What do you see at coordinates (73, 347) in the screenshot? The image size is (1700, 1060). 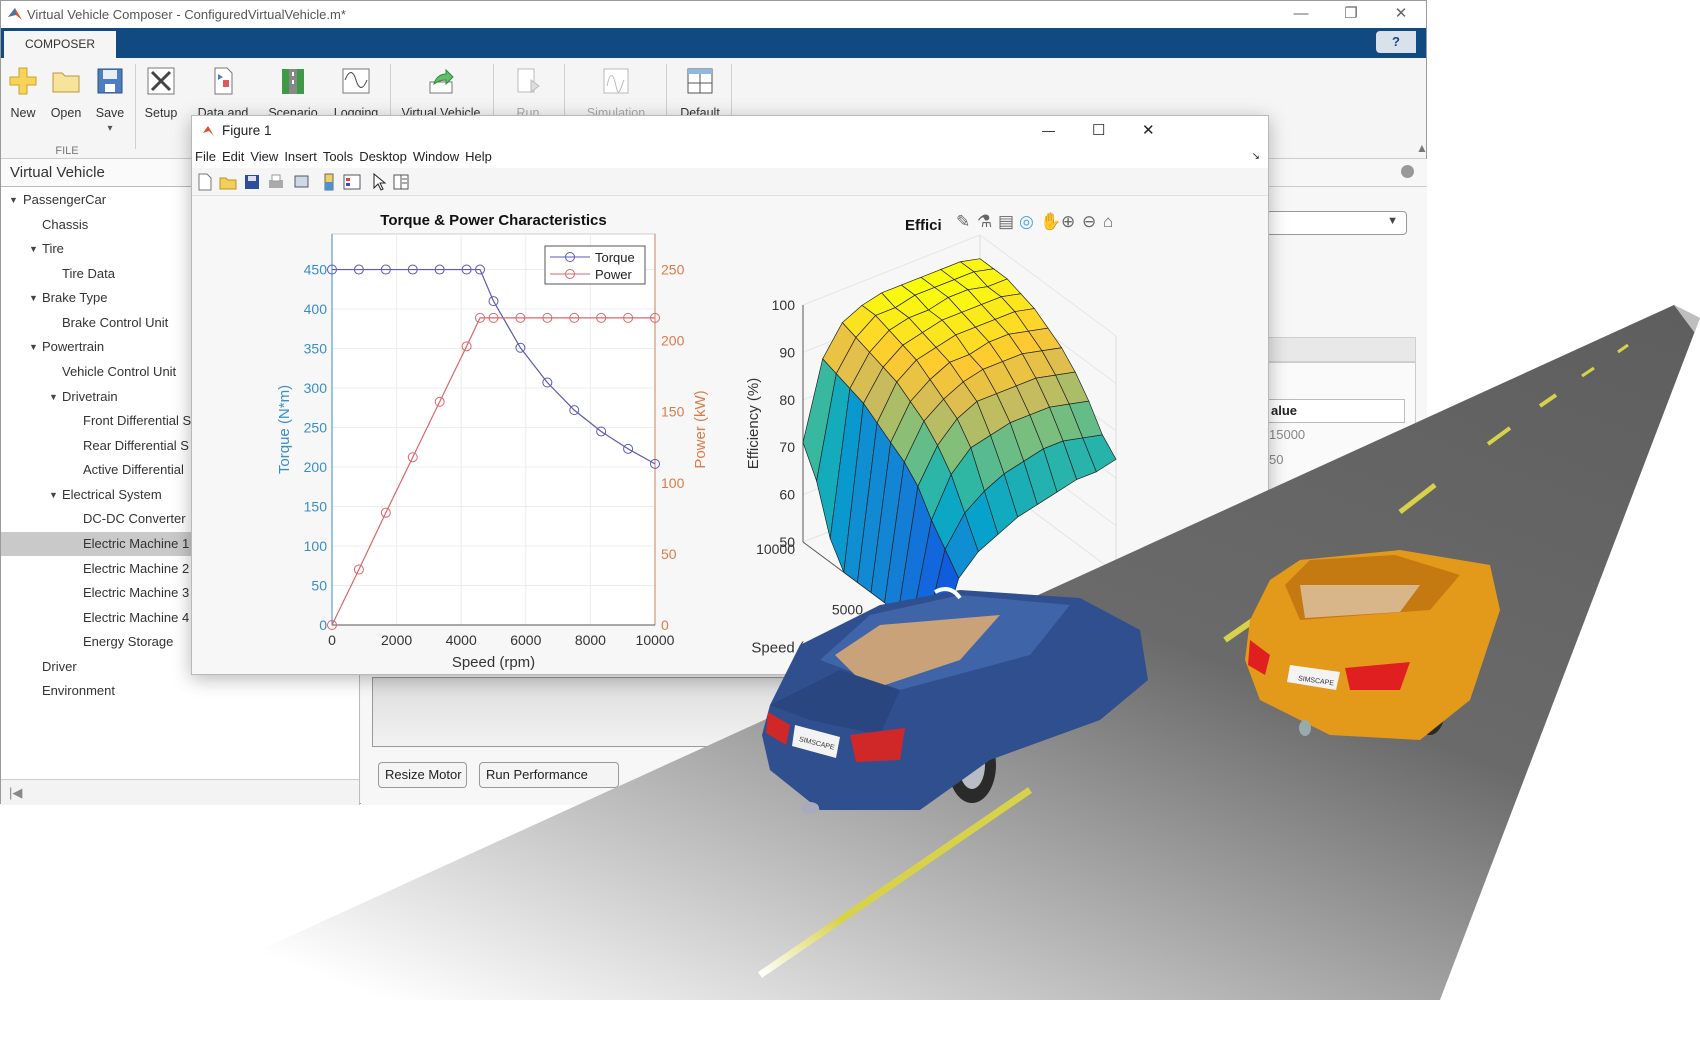 I see `tree-item-label: Powertrain` at bounding box center [73, 347].